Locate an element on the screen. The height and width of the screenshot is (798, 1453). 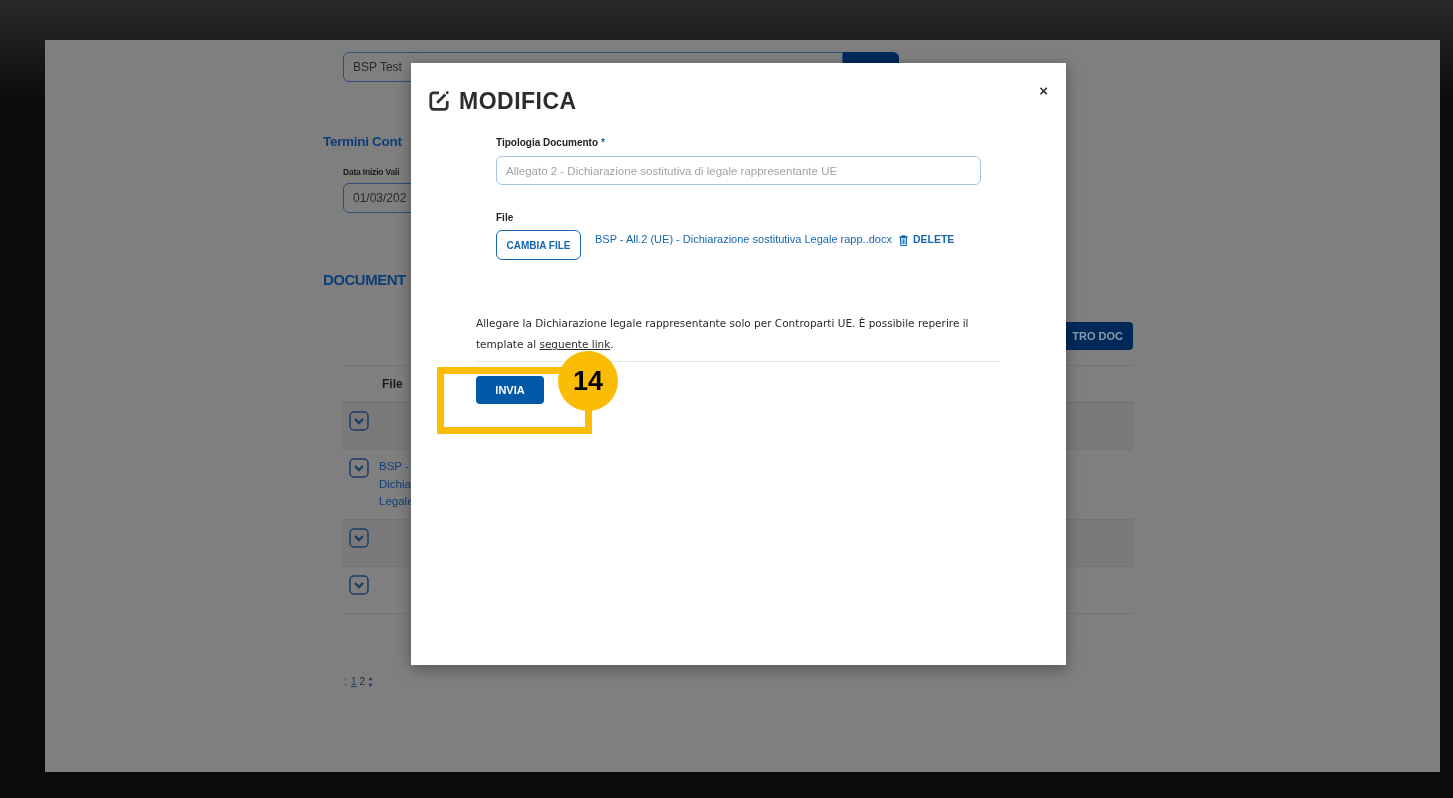
column-header: File is located at coordinates (392, 384).